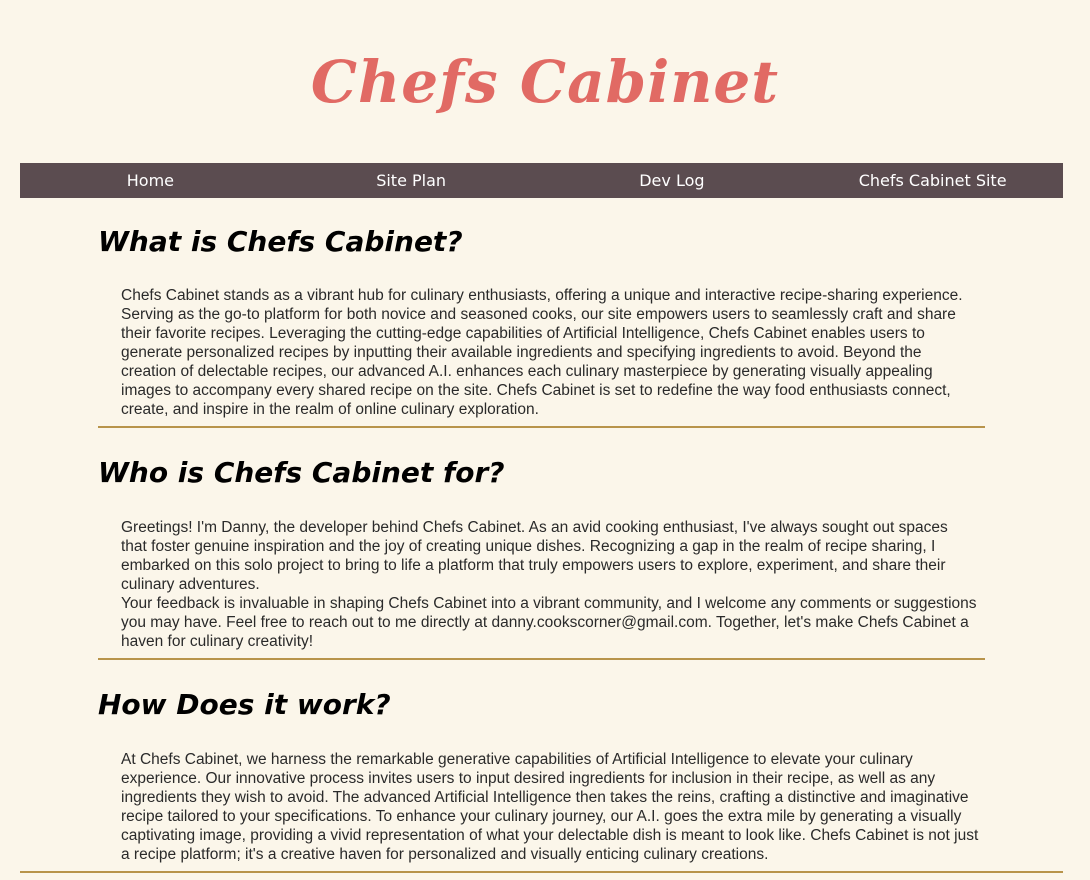 The image size is (1090, 880). Describe the element at coordinates (672, 180) in the screenshot. I see `nav-item-dev-log: Dev Log` at that location.